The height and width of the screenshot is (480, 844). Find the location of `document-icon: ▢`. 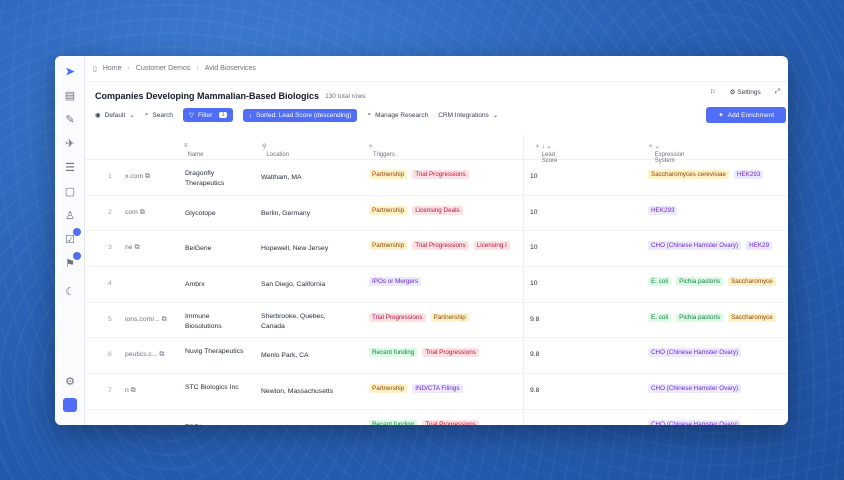

document-icon: ▢ is located at coordinates (70, 191).